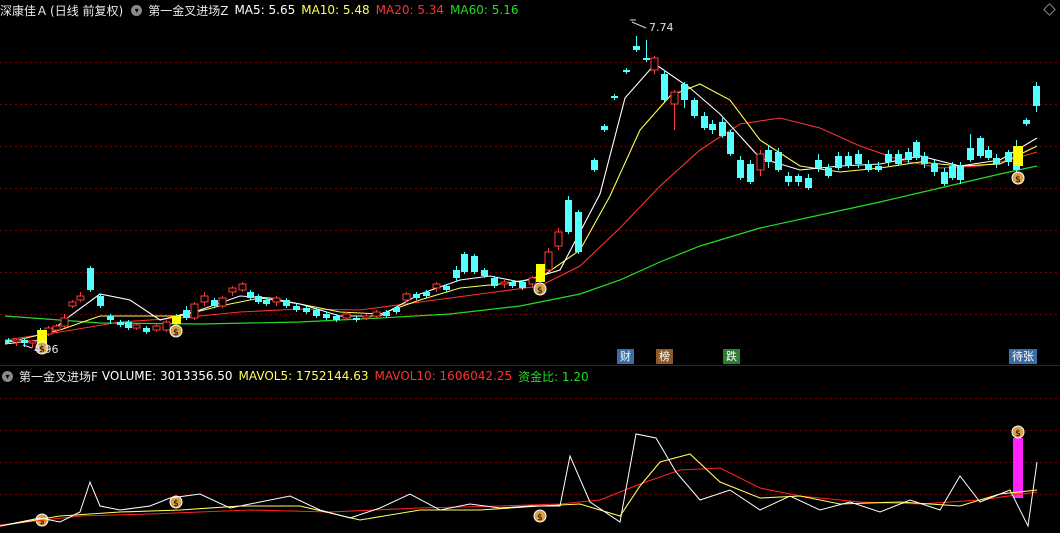 This screenshot has width=1060, height=533. What do you see at coordinates (731, 356) in the screenshot?
I see `badge-fall: 跌` at bounding box center [731, 356].